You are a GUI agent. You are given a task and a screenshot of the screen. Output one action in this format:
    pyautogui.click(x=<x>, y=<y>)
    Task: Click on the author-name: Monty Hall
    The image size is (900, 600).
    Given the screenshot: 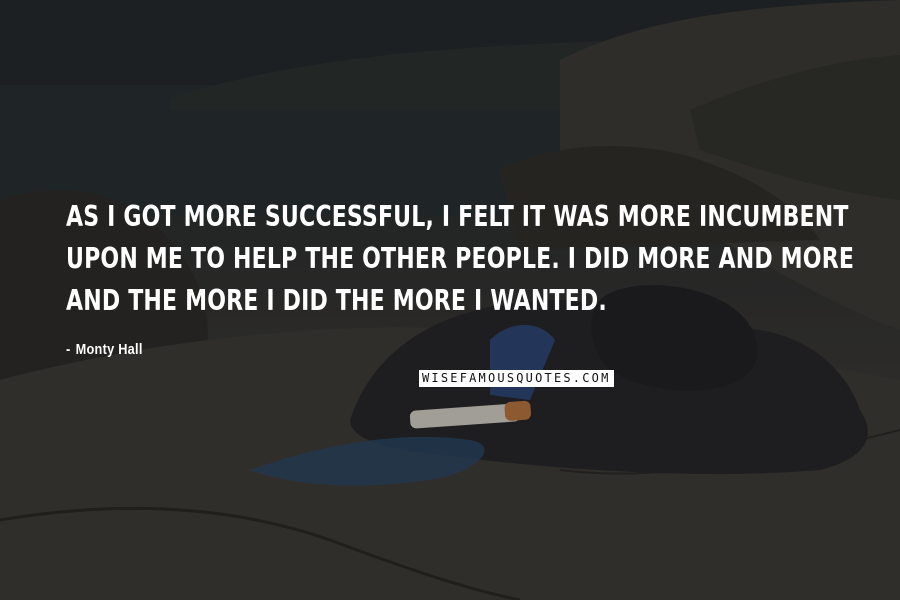 What is the action you would take?
    pyautogui.click(x=109, y=349)
    